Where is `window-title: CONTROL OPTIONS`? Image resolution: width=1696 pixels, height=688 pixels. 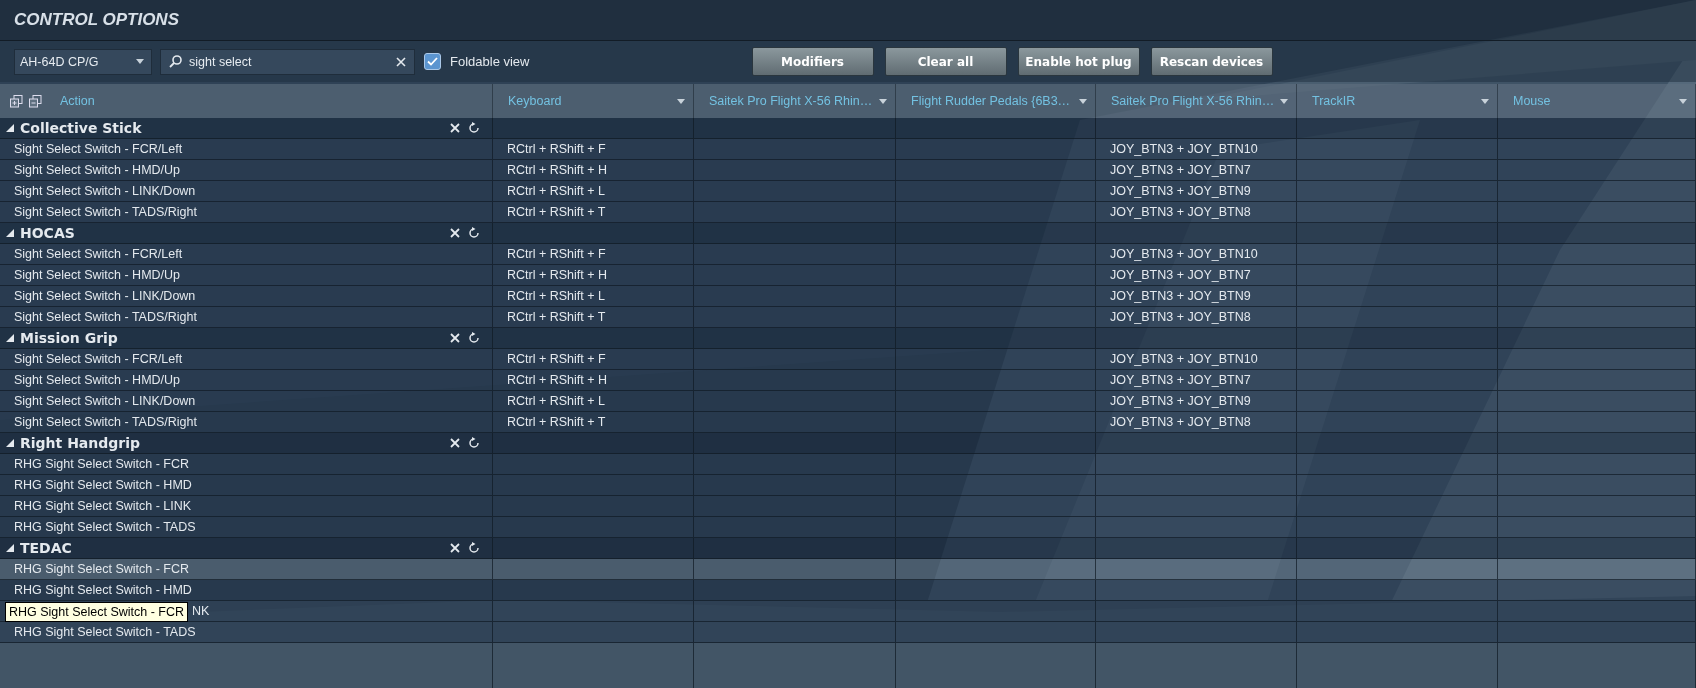 window-title: CONTROL OPTIONS is located at coordinates (96, 20).